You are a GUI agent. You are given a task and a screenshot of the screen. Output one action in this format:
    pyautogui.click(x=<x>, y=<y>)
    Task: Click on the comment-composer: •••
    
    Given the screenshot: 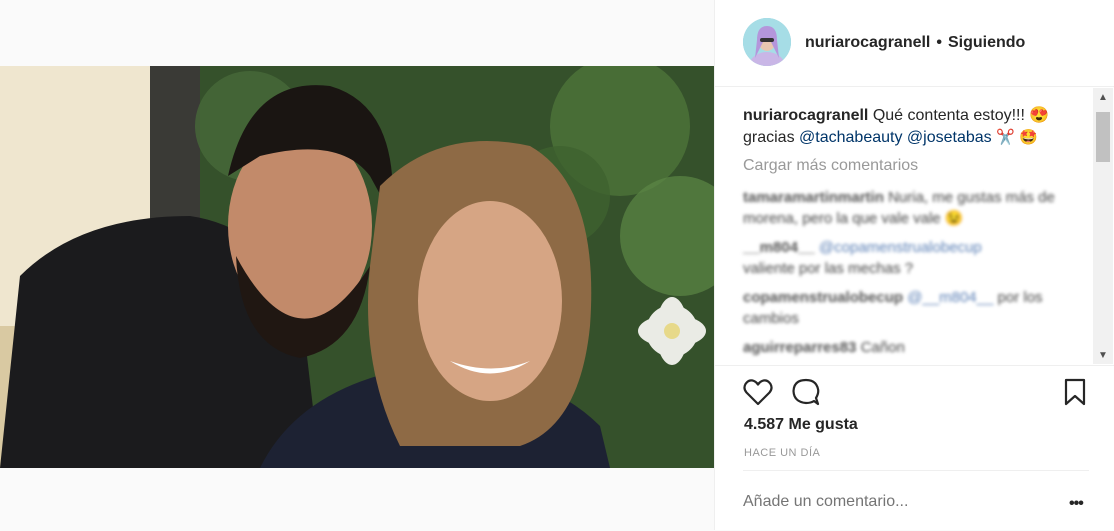 What is the action you would take?
    pyautogui.click(x=916, y=500)
    